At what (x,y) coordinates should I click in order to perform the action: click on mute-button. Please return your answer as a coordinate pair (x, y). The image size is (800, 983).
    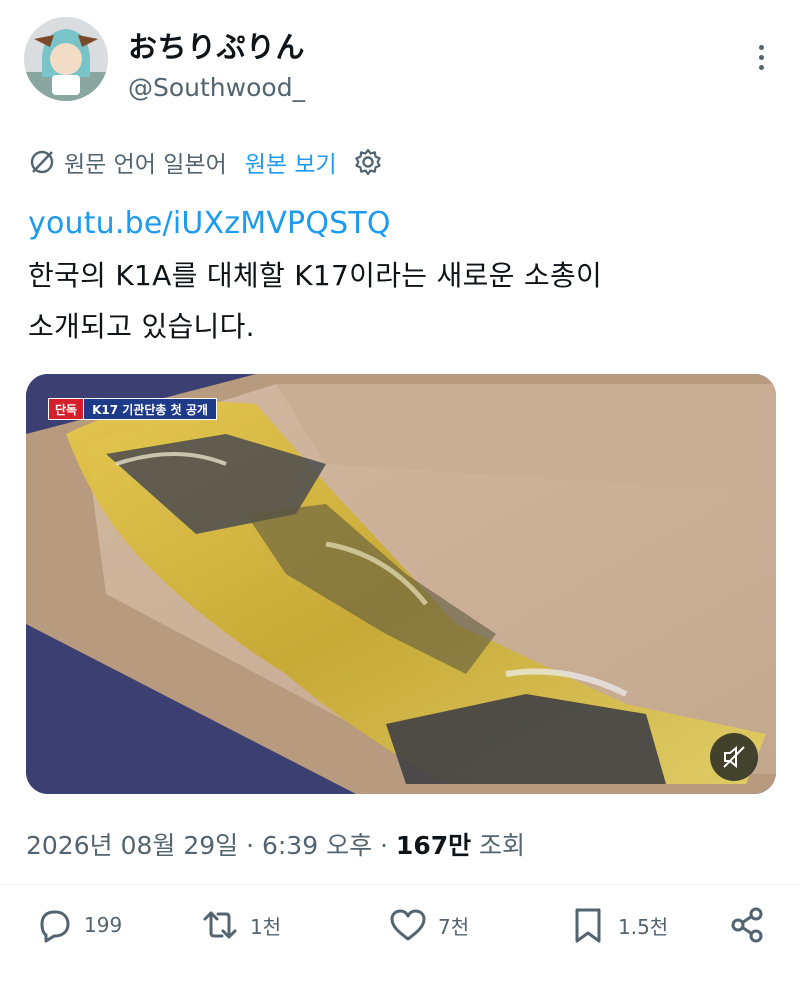
    Looking at the image, I should click on (734, 757).